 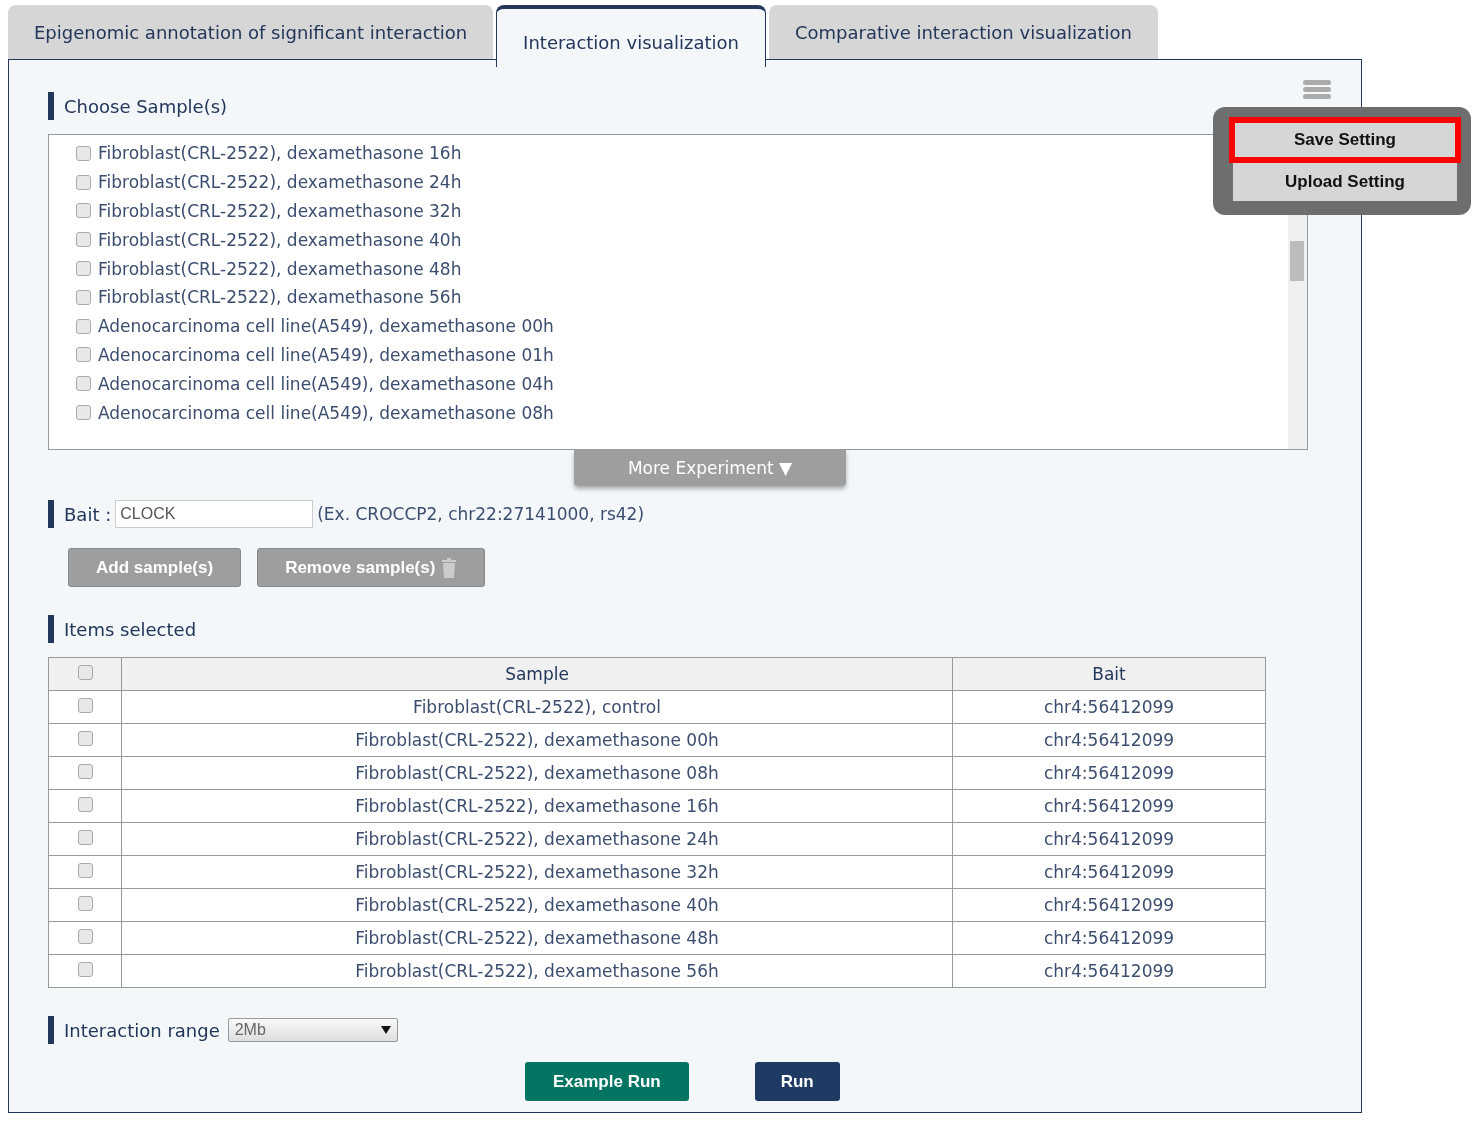 What do you see at coordinates (312, 1030) in the screenshot?
I see `range-select: 2Mb` at bounding box center [312, 1030].